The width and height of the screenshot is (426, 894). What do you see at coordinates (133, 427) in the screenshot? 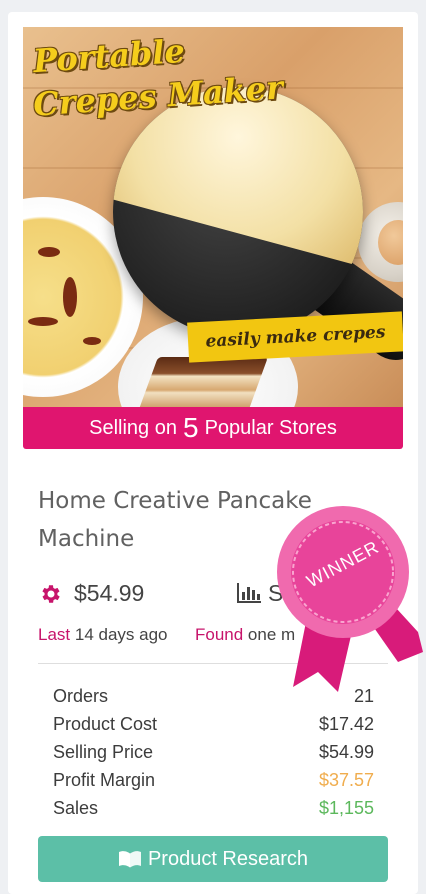
I see `banner-prefix: Selling on` at bounding box center [133, 427].